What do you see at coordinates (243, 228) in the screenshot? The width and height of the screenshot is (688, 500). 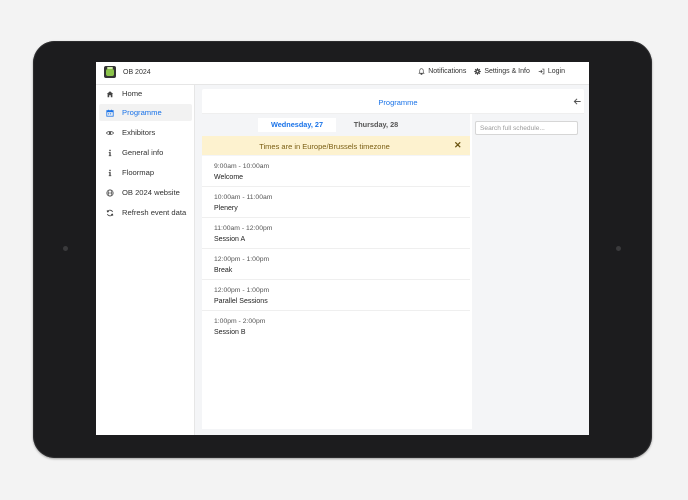 I see `session-time: 11:00am - 12:00pm` at bounding box center [243, 228].